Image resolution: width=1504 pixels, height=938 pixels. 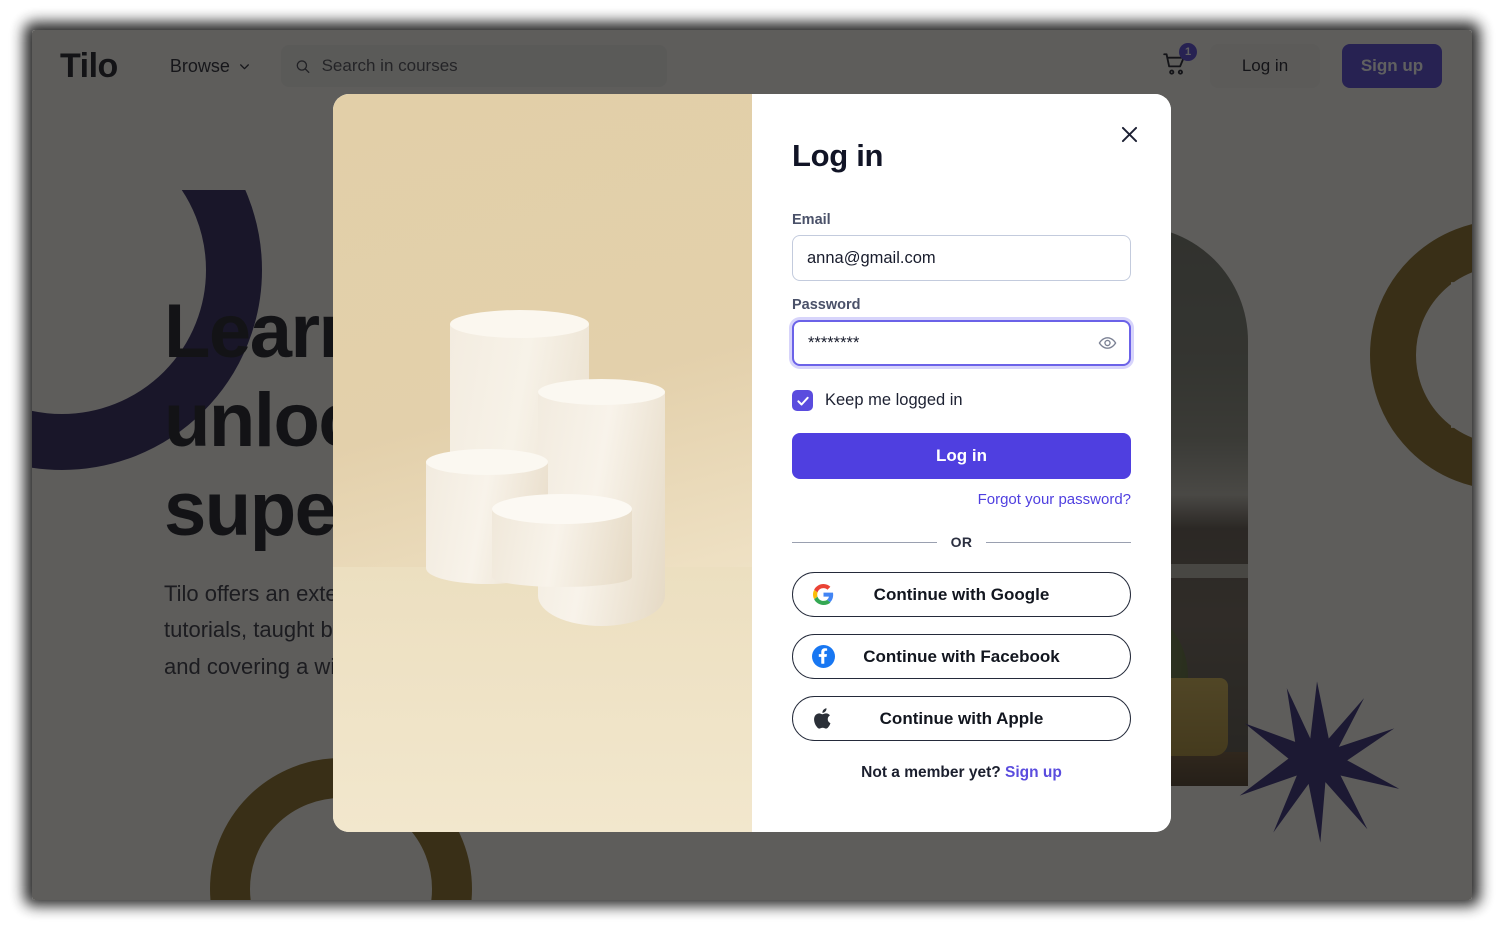 I want to click on continue-with-google-button: Continue with Google, so click(x=961, y=594).